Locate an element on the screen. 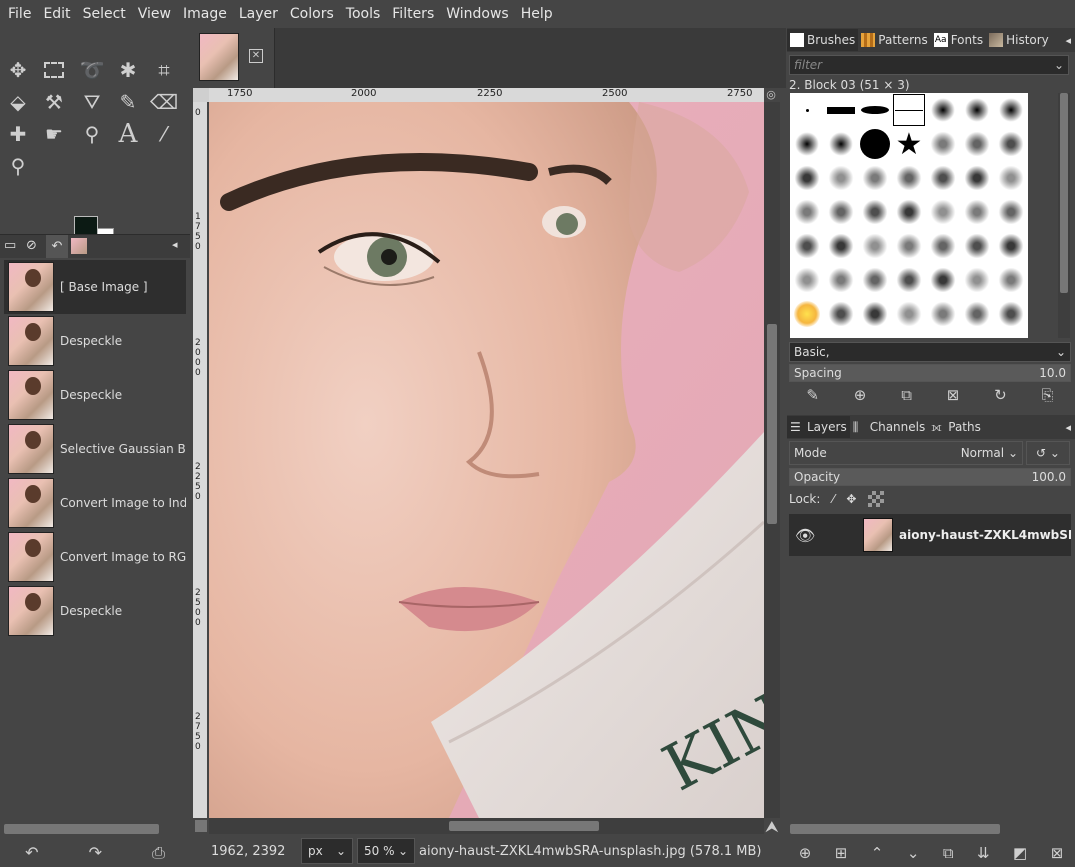  layer-item: 👁 aiony-haust-ZXKL4mwbSRA is located at coordinates (930, 535).